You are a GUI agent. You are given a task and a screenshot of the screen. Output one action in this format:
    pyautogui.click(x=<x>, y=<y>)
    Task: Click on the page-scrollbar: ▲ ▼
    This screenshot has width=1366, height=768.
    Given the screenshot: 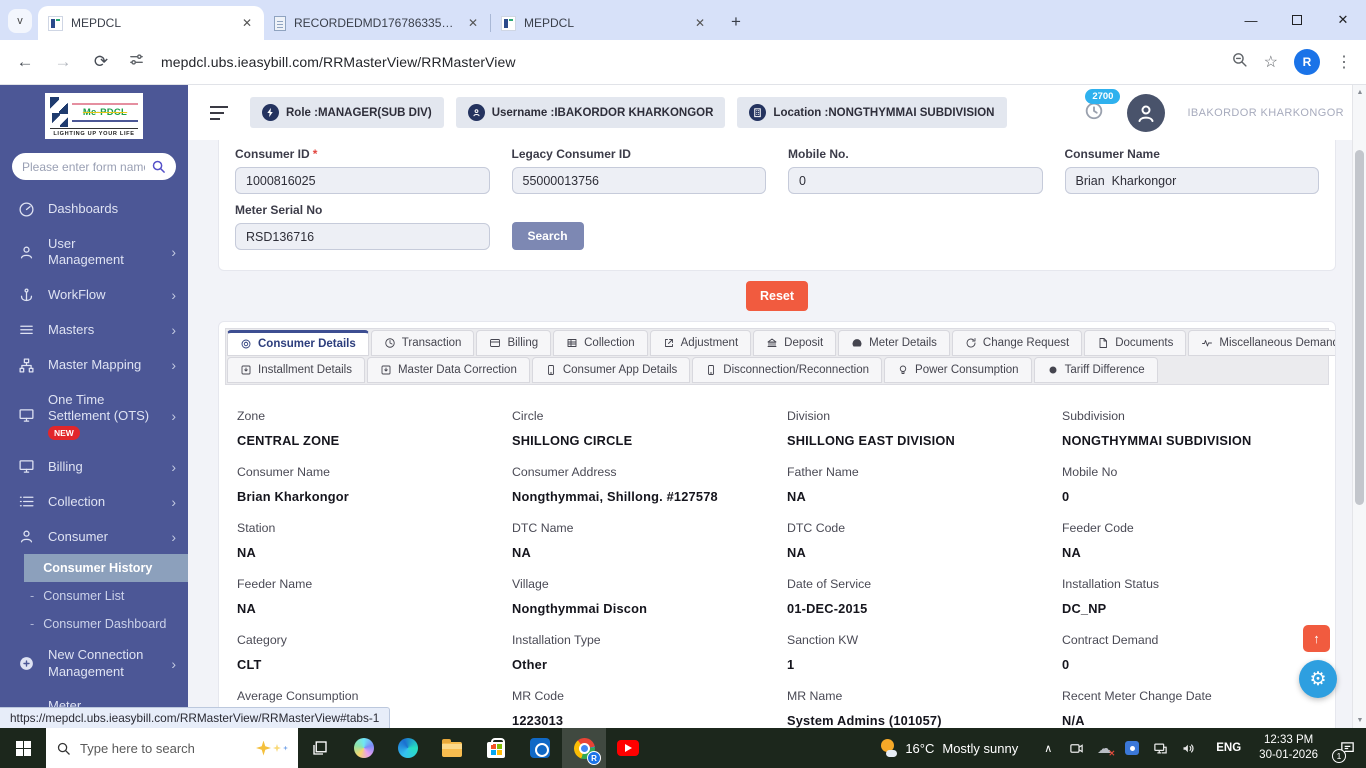 What is the action you would take?
    pyautogui.click(x=1359, y=406)
    